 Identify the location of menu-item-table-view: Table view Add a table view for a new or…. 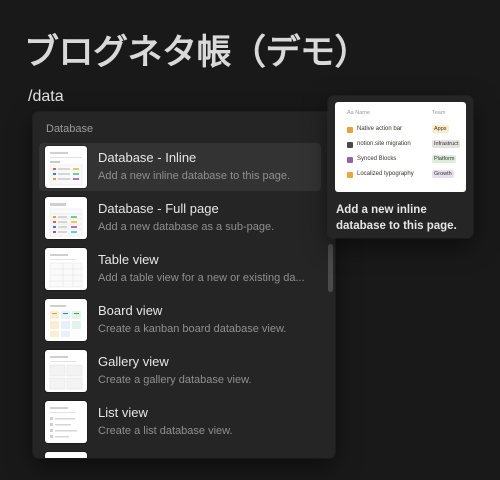
(180, 269).